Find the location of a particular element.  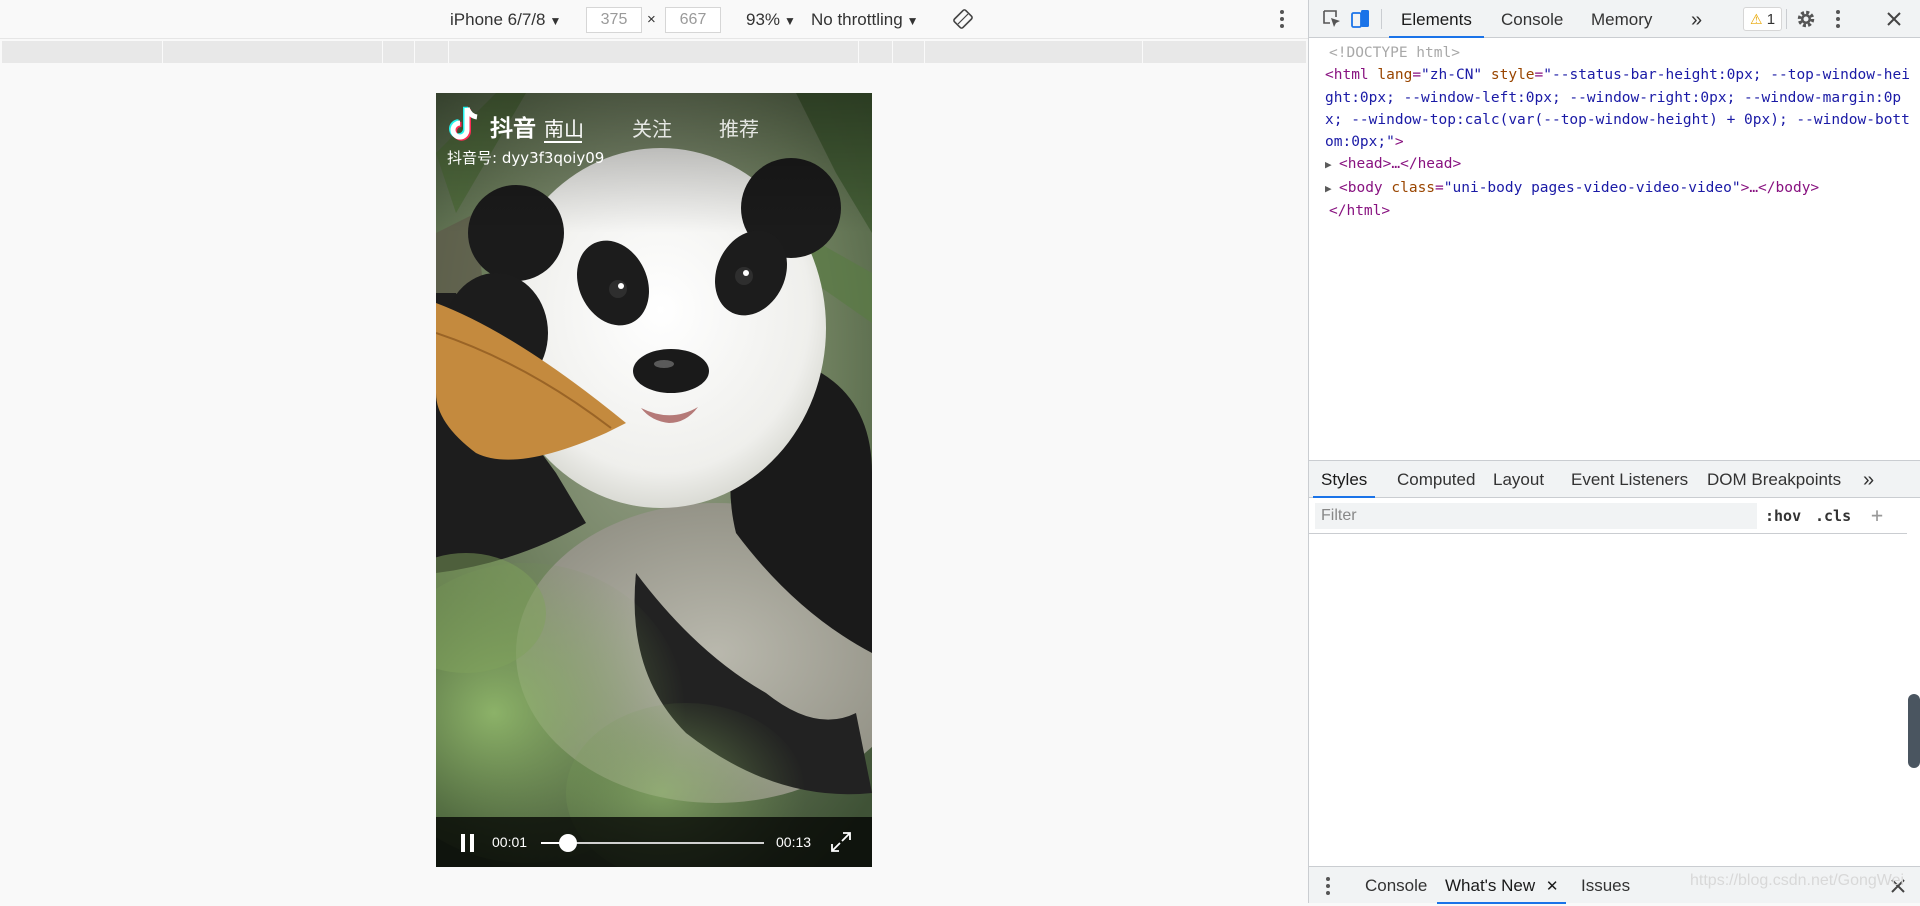

devtools-topbar: Elements Console Memory » ⚠ 1 is located at coordinates (1614, 19).